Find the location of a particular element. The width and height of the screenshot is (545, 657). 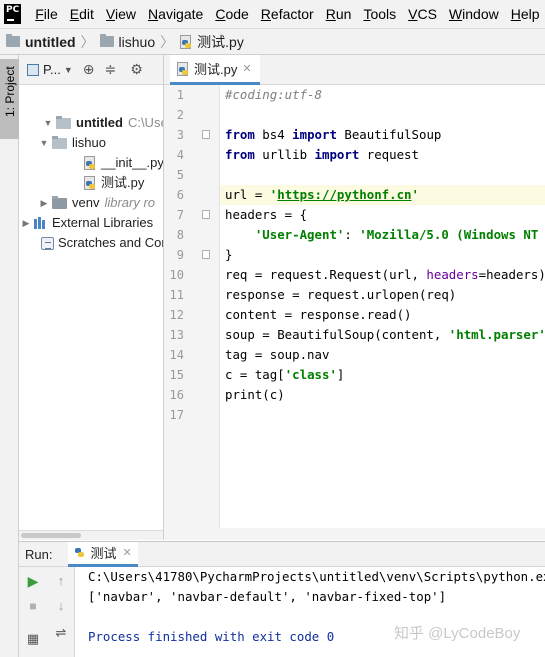

code-text: request is located at coordinates (389, 154).